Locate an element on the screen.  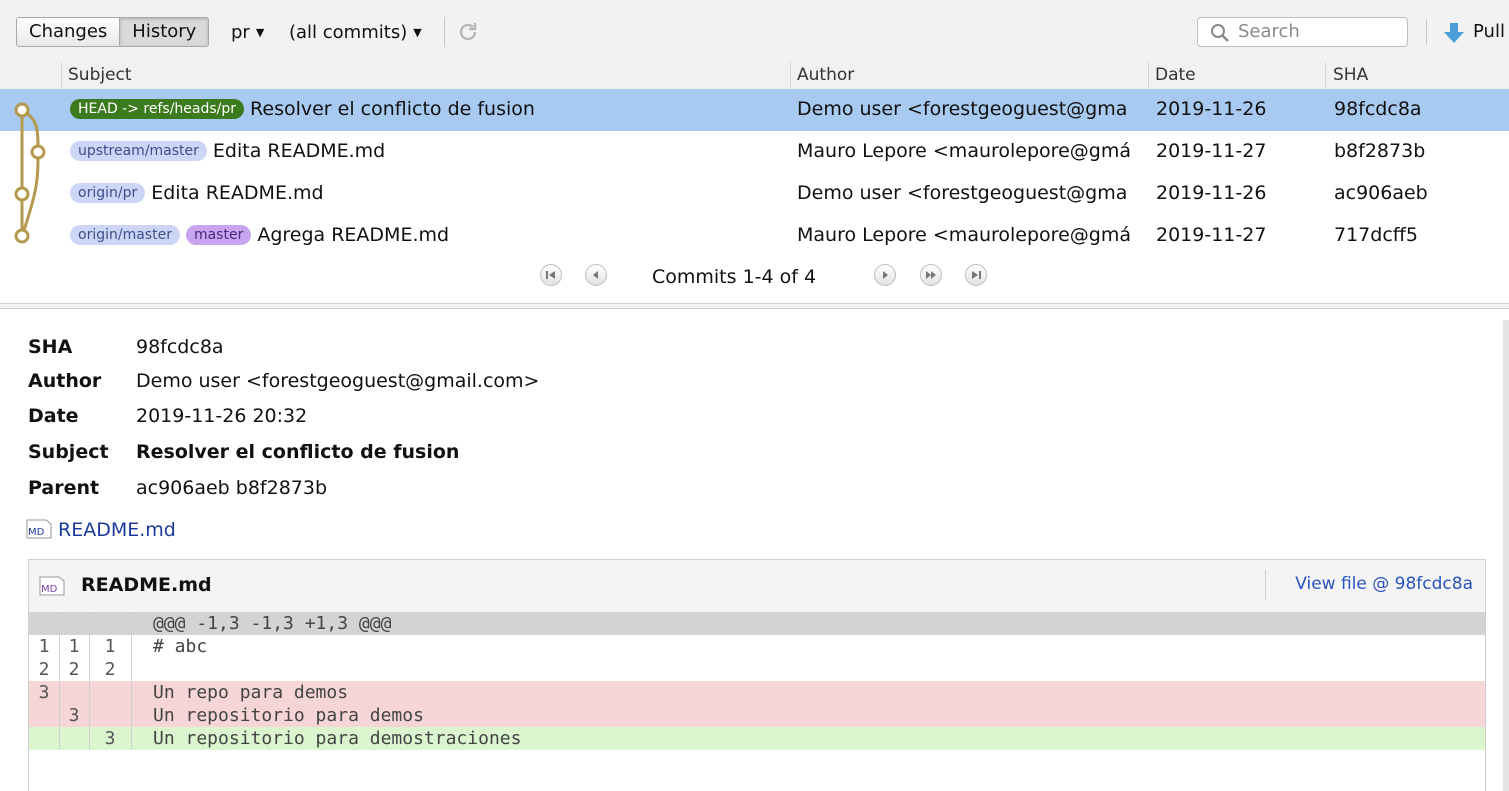
next-page-button is located at coordinates (885, 275).